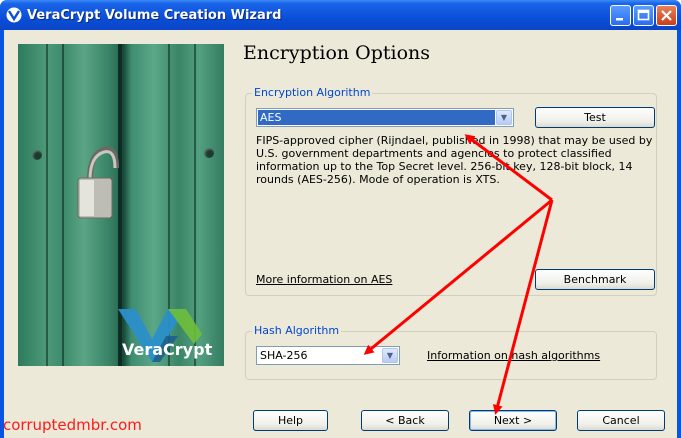  Describe the element at coordinates (284, 355) in the screenshot. I see `hash-algorithm-value: SHA-256` at that location.